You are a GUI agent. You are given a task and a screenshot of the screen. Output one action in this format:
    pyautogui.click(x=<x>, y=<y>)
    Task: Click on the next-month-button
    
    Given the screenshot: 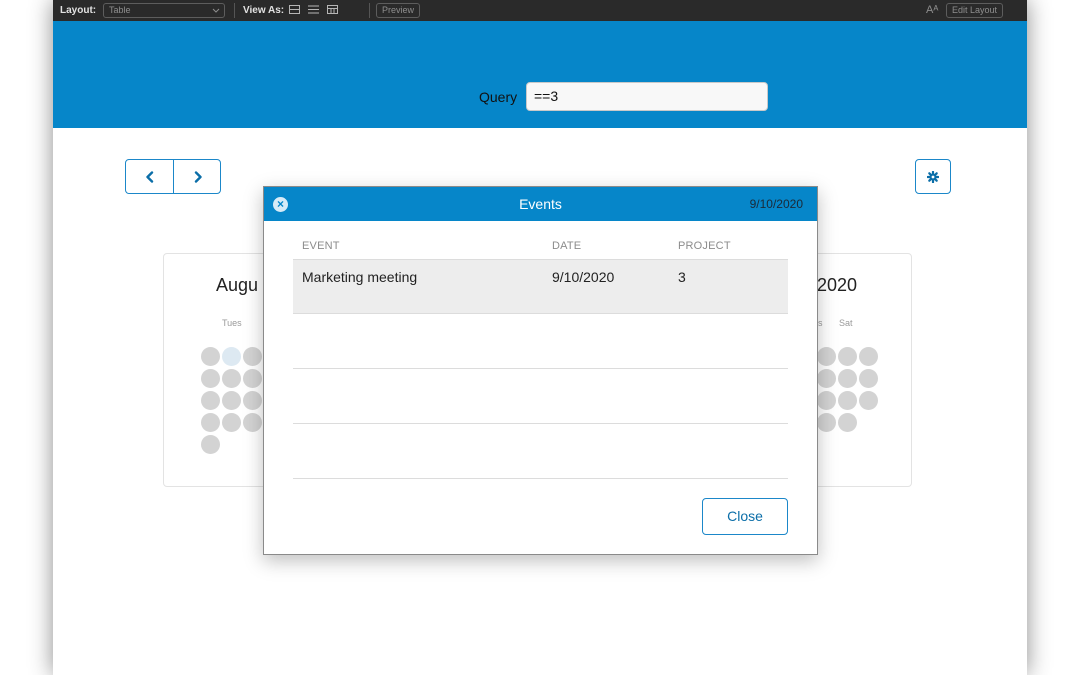 What is the action you would take?
    pyautogui.click(x=197, y=176)
    